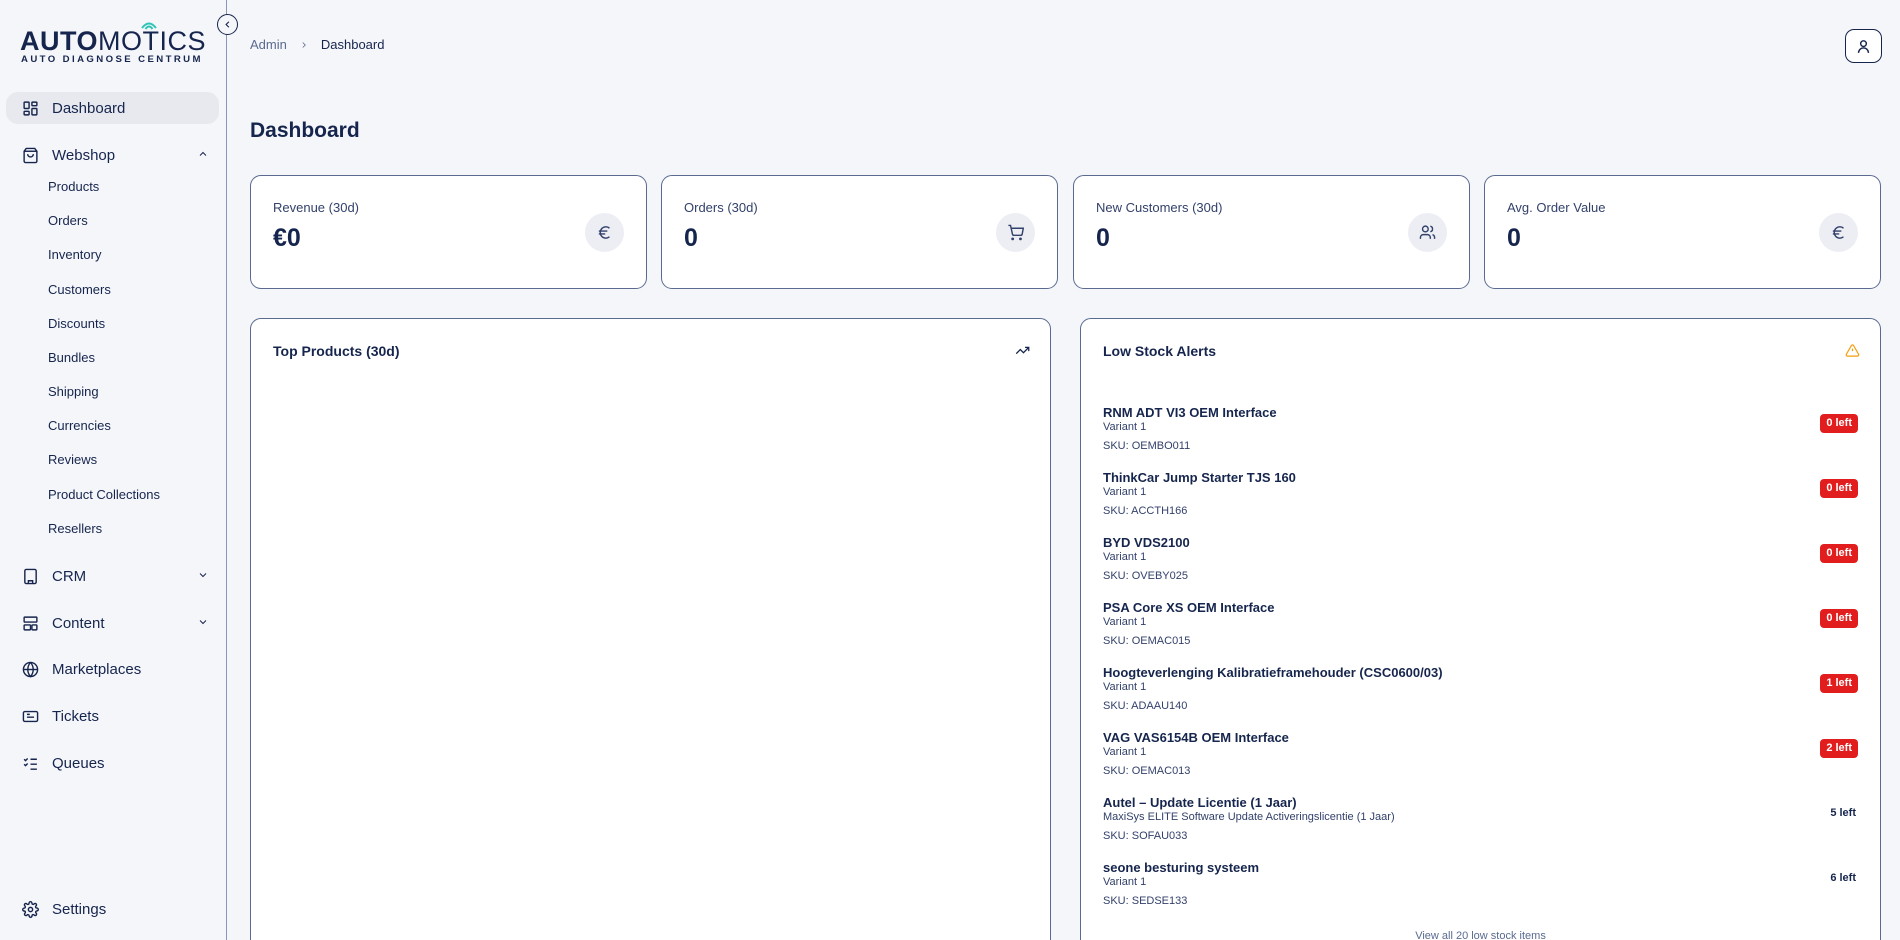 The width and height of the screenshot is (1900, 940). I want to click on sidebar-subitem-product-collections: Product Collections, so click(104, 495).